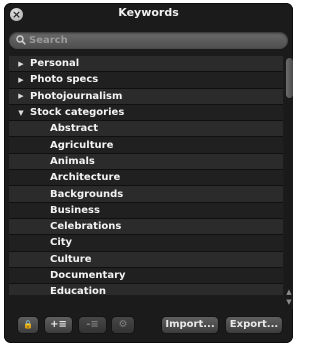  I want to click on scrollbar: ▲ ▼, so click(289, 182).